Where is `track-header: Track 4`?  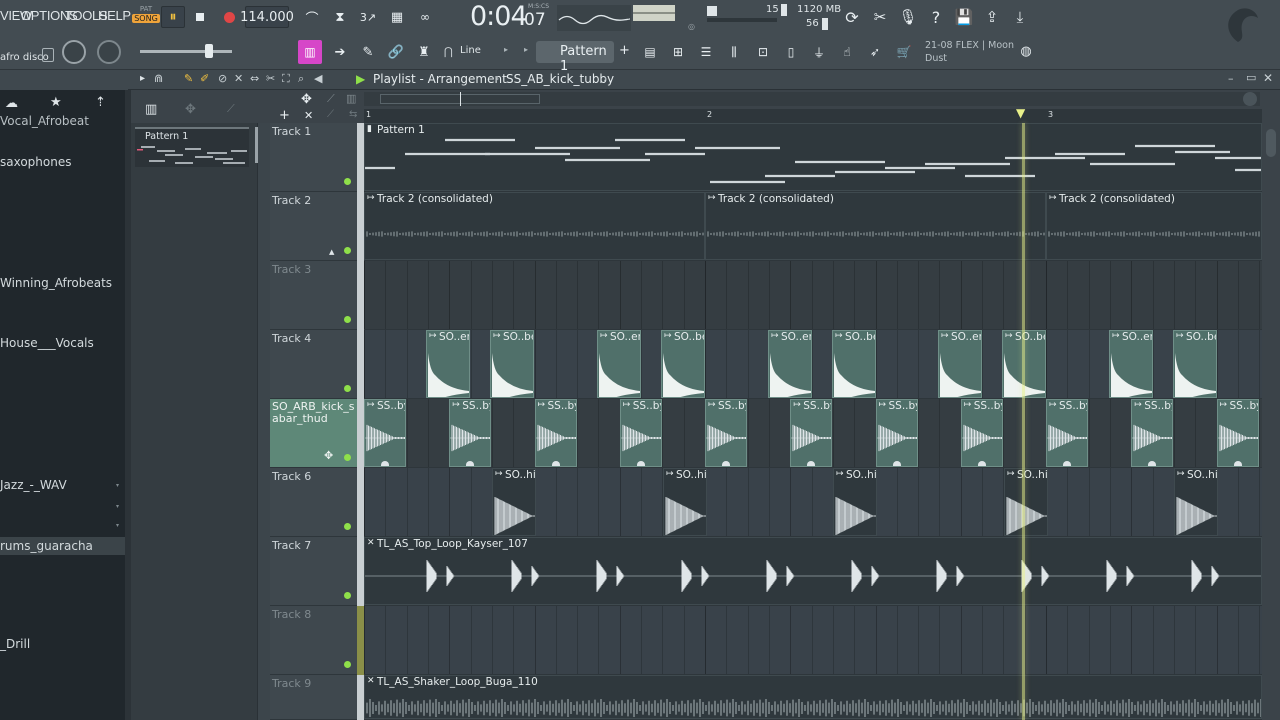
track-header: Track 4 is located at coordinates (313, 364).